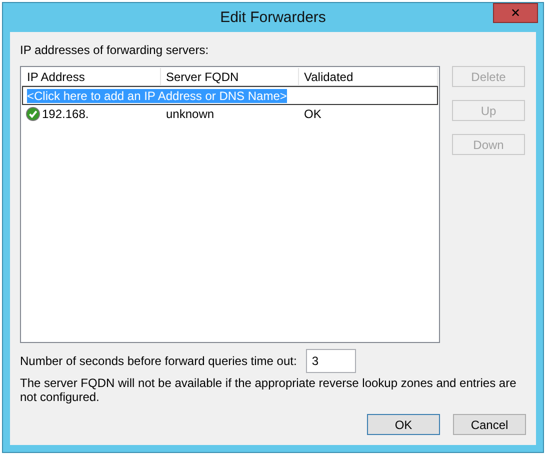  I want to click on column-header: Validated, so click(368, 76).